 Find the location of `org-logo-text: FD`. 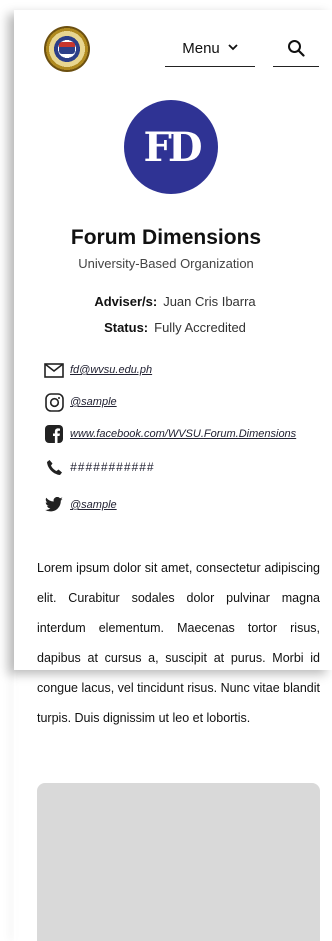

org-logo-text: FD is located at coordinates (172, 147).